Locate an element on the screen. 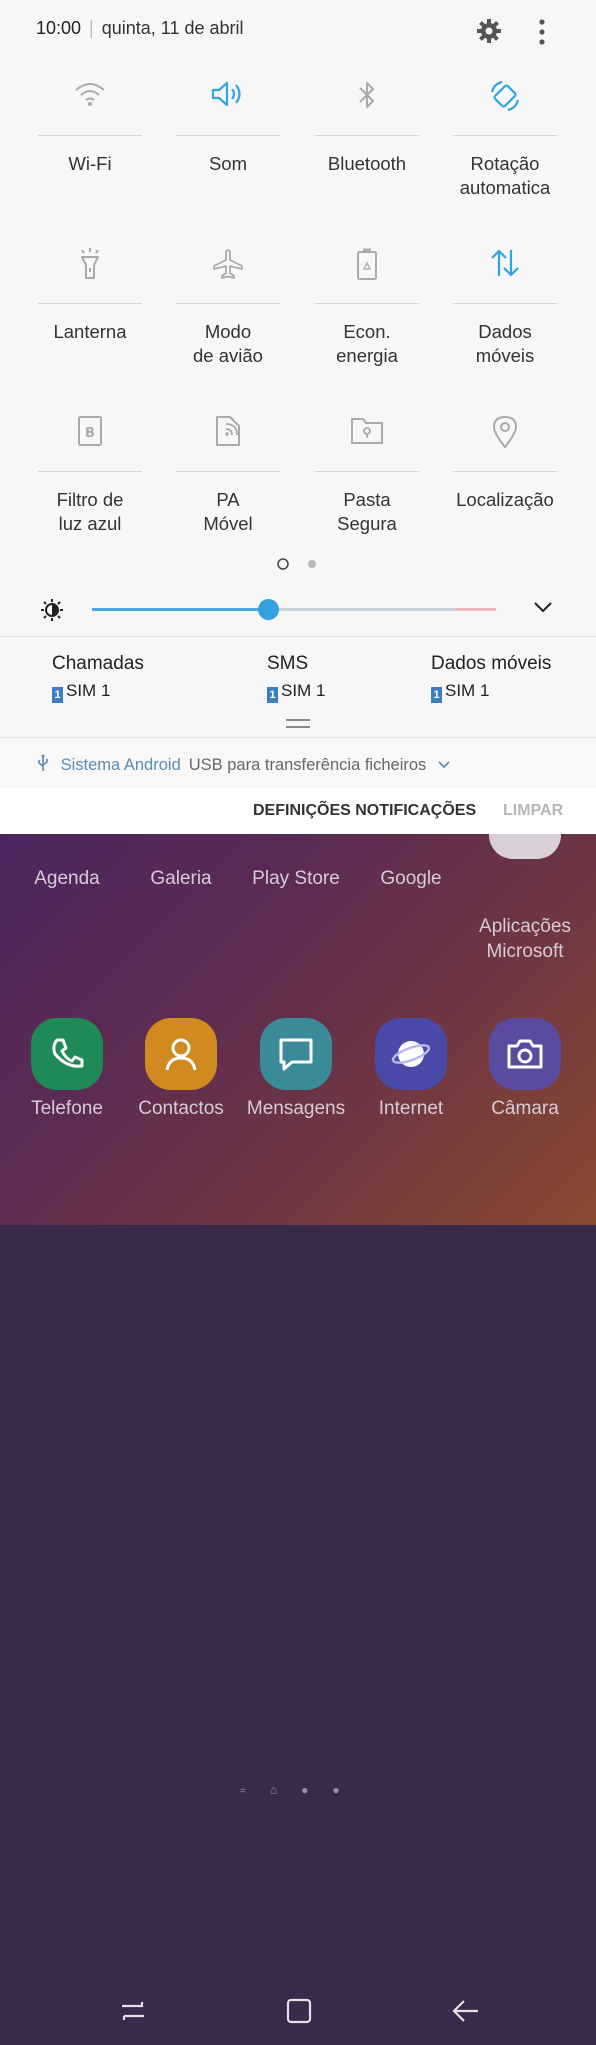 The width and height of the screenshot is (596, 2045). brightness-icon is located at coordinates (52, 612).